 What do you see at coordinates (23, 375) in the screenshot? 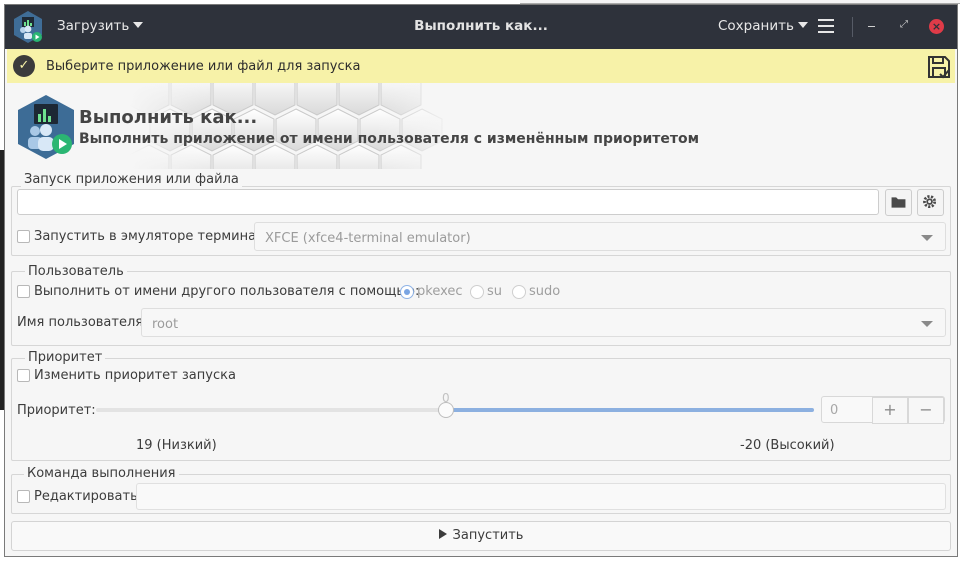
I see `change-priority-checkbox` at bounding box center [23, 375].